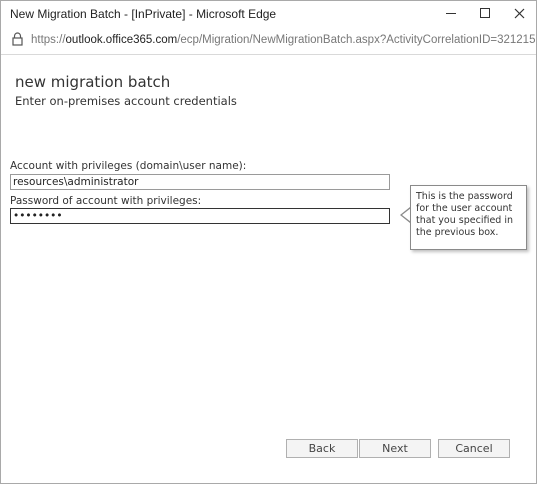 The height and width of the screenshot is (484, 537). Describe the element at coordinates (200, 216) in the screenshot. I see `password-input: ••••••••` at that location.